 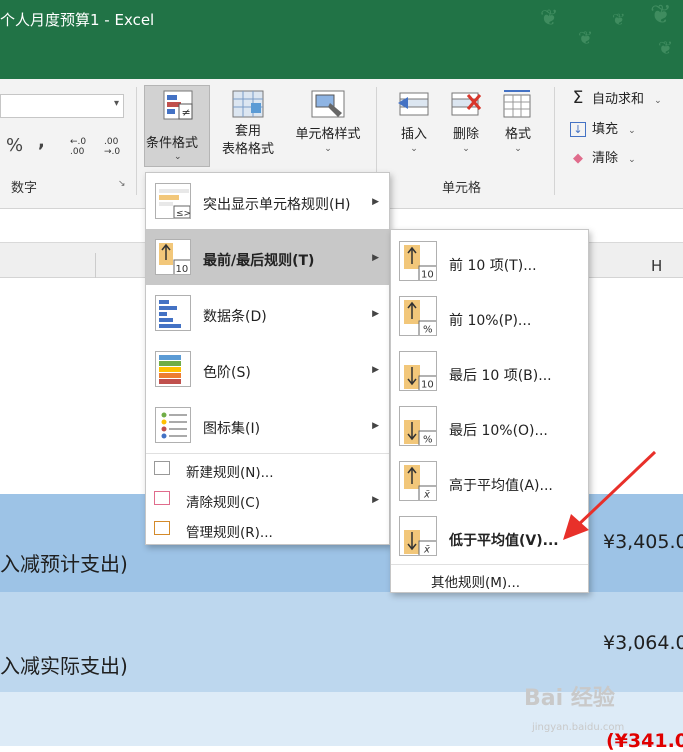 I want to click on menu-item-icon-sets: 图标集(I) ▶, so click(x=267, y=425).